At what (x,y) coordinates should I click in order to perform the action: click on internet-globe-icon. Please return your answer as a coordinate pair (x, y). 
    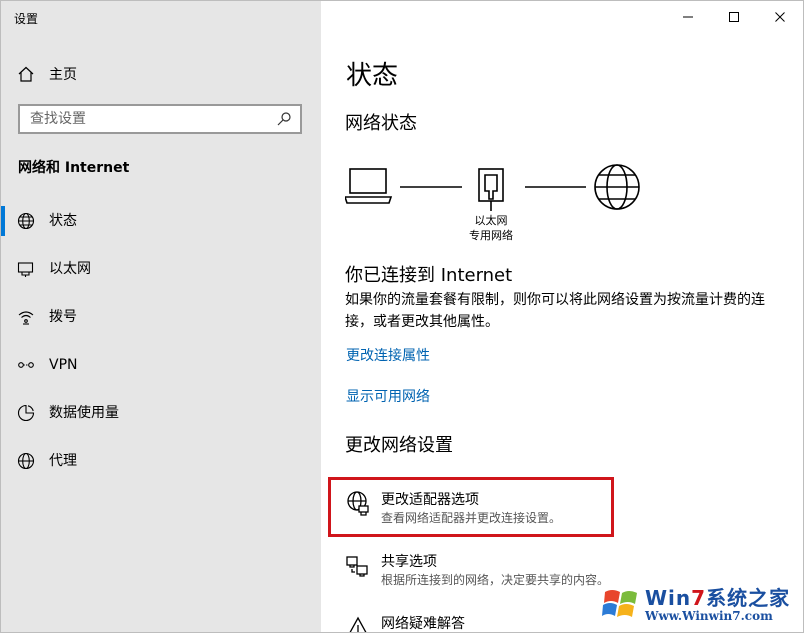
    Looking at the image, I should click on (617, 187).